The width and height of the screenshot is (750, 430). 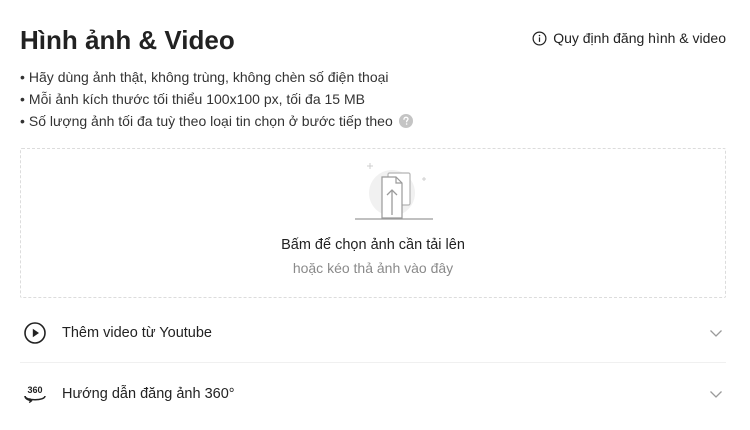 What do you see at coordinates (373, 333) in the screenshot?
I see `add-youtube-video-row: Thêm video từ Youtube` at bounding box center [373, 333].